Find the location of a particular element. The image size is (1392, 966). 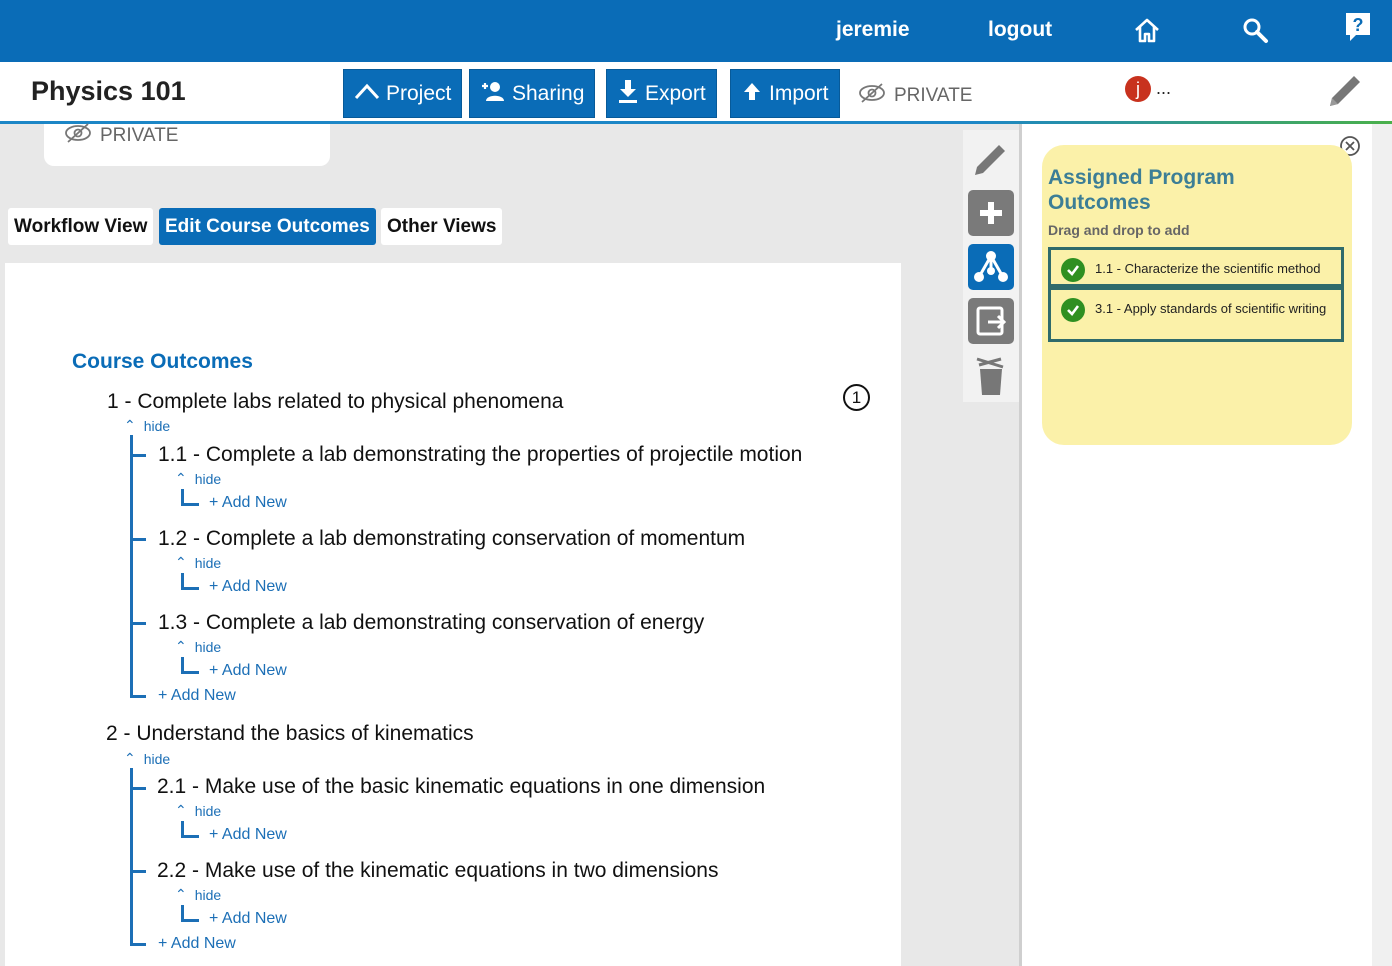

add-user-icon is located at coordinates (493, 94).